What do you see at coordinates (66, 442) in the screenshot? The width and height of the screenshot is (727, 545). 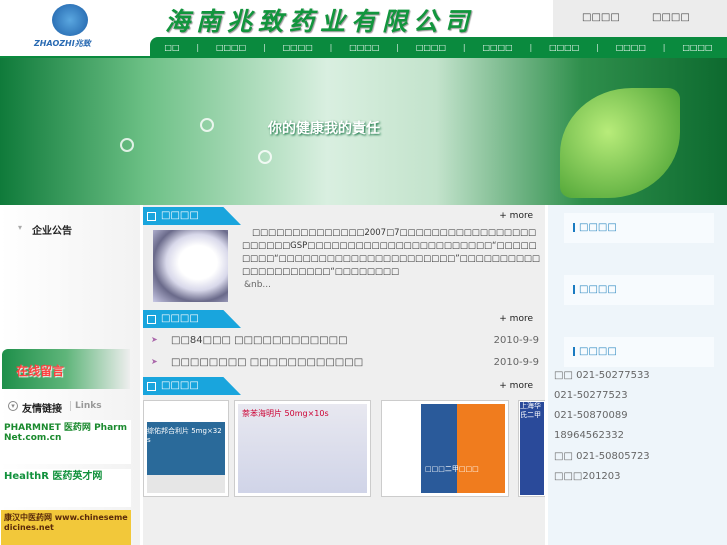 I see `link-pharmnet: PHARMNET 医药网 PharmNet.com.cn` at bounding box center [66, 442].